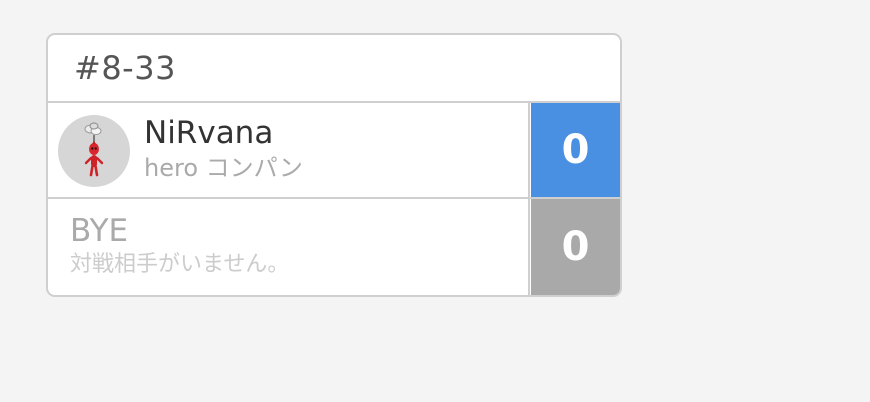 The height and width of the screenshot is (402, 870). What do you see at coordinates (209, 133) in the screenshot?
I see `player-name: NiRvana` at bounding box center [209, 133].